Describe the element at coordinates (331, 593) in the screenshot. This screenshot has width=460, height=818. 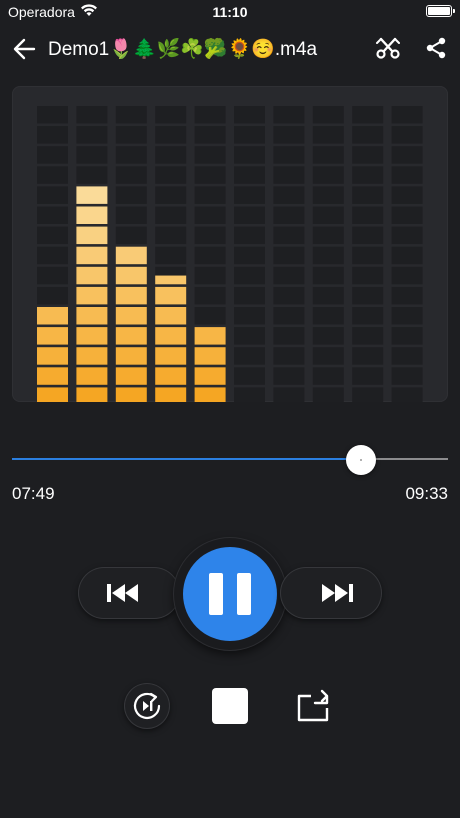
I see `next-button` at that location.